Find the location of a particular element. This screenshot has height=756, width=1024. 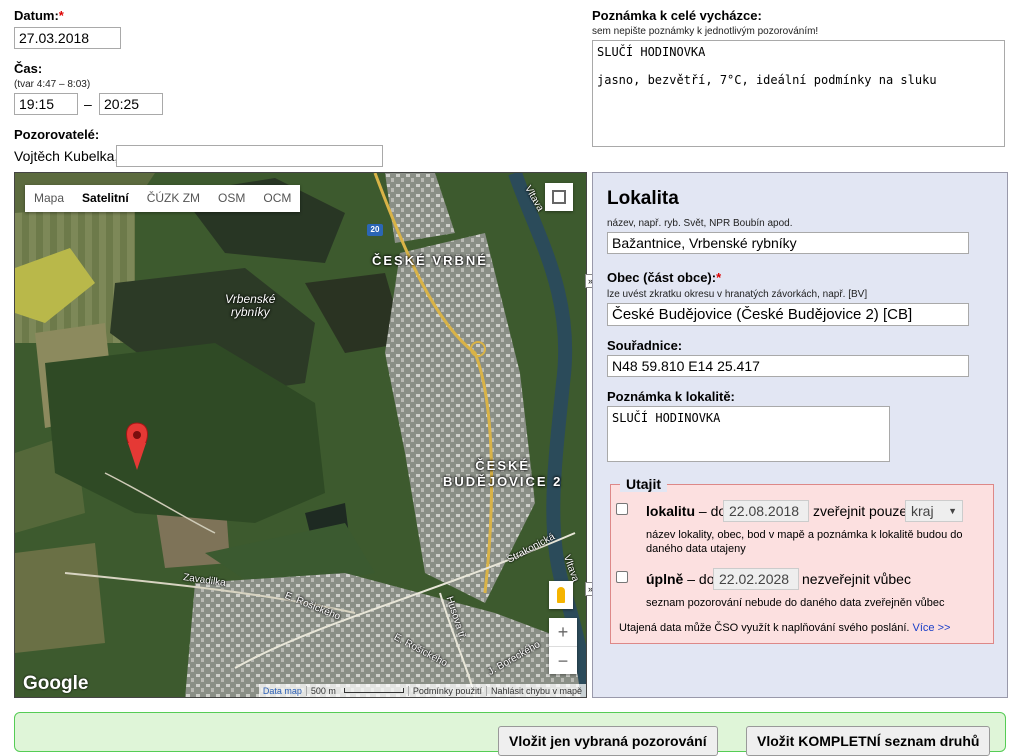

street-view-button is located at coordinates (561, 595).